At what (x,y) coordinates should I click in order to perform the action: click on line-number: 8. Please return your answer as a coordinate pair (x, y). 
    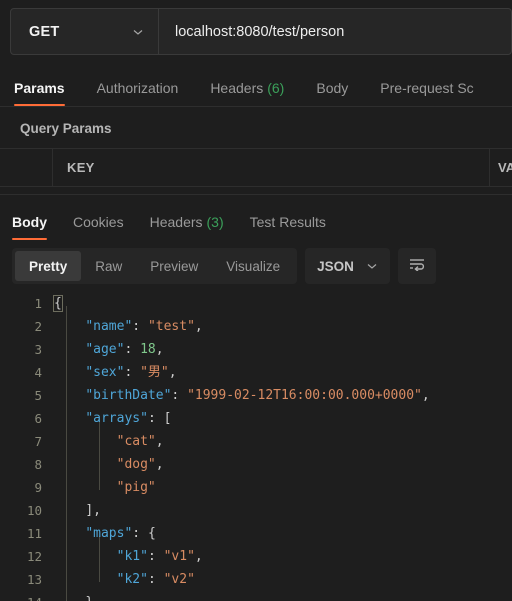
    Looking at the image, I should click on (38, 464).